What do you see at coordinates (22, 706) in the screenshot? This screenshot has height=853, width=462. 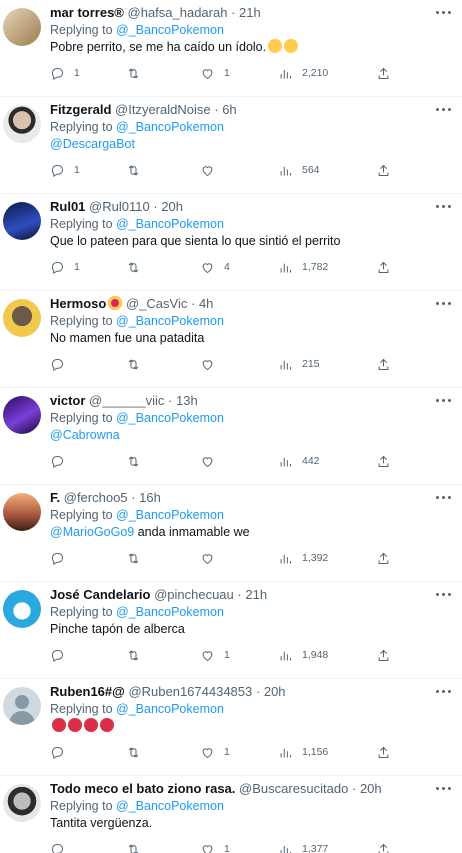 I see `default-avatar` at bounding box center [22, 706].